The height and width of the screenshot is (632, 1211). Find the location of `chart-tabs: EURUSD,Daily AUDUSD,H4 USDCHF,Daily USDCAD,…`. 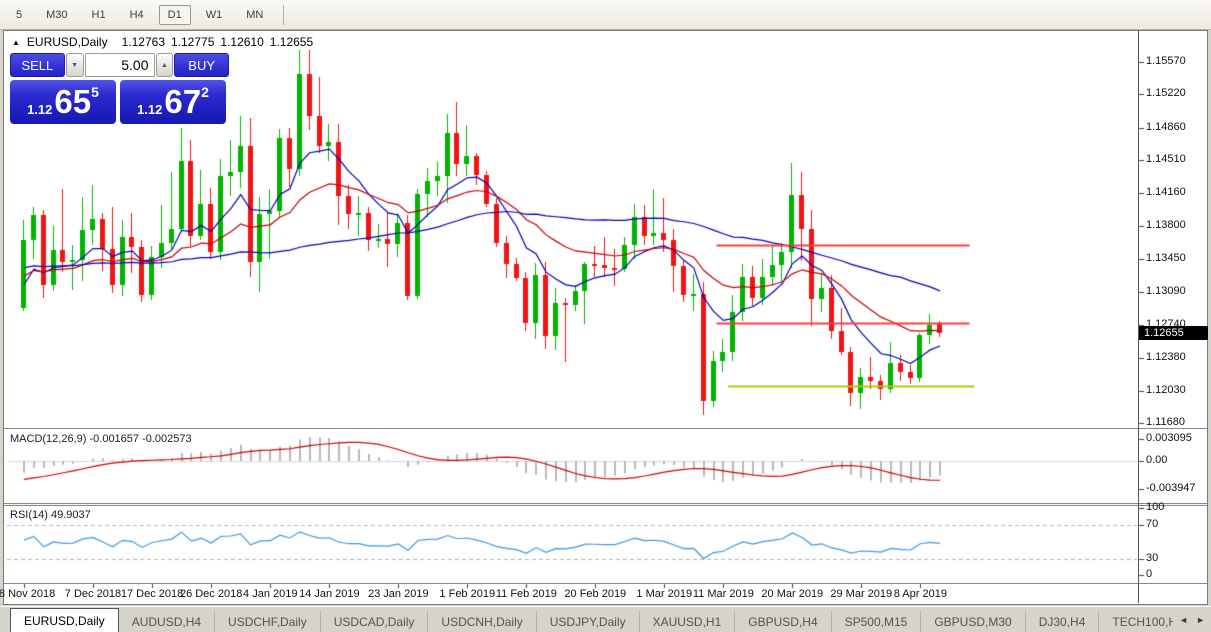

chart-tabs: EURUSD,Daily AUDUSD,H4 USDCHF,Daily USDCAD,… is located at coordinates (586, 619).